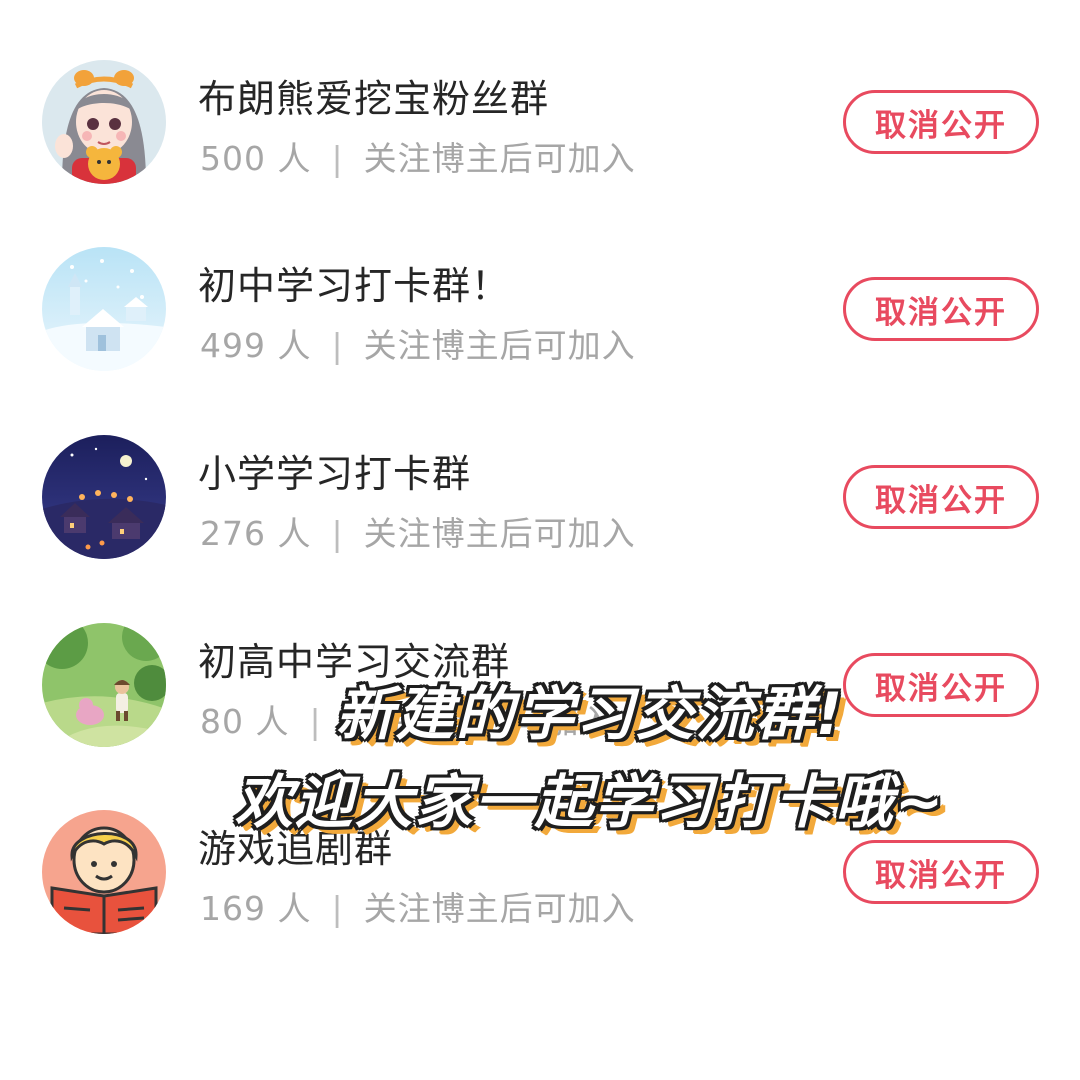  I want to click on group-meta: 500 人 | 关注博主后可加入, so click(418, 156).